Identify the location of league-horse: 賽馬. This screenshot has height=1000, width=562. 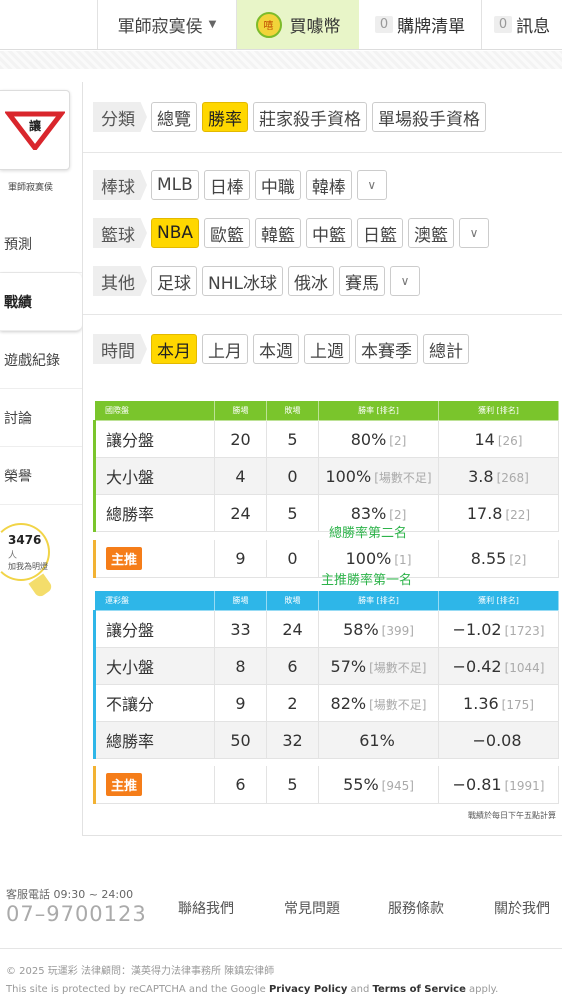
(361, 281).